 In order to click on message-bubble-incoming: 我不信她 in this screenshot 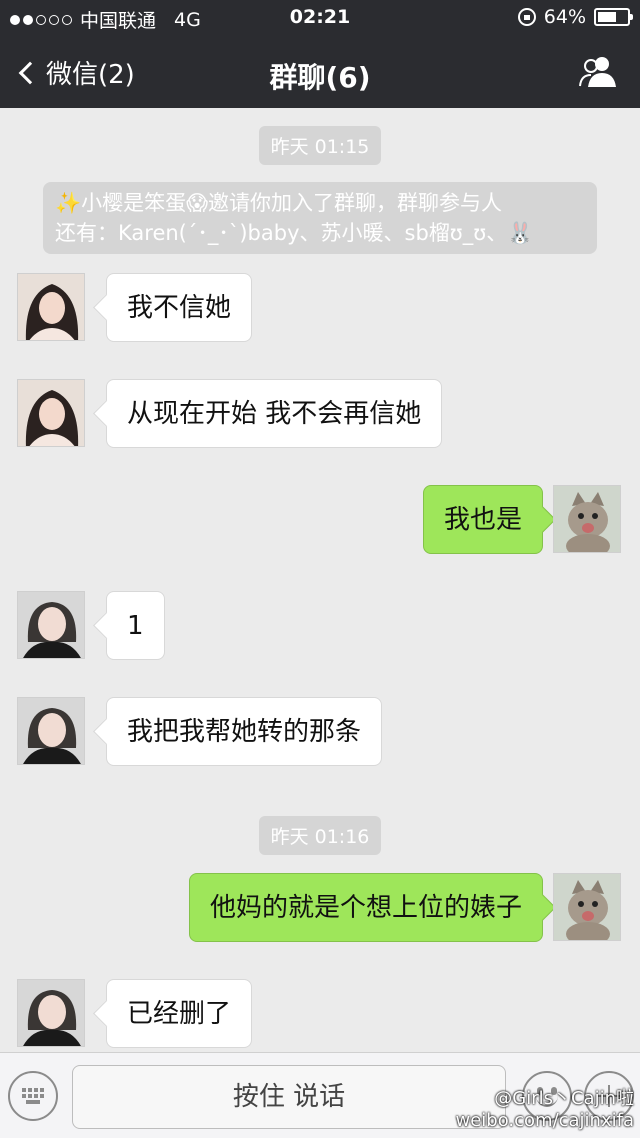, I will do `click(179, 307)`.